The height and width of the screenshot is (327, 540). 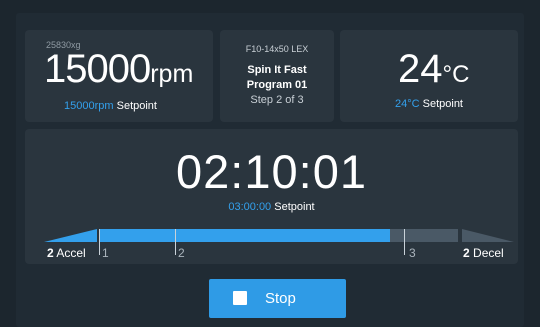 What do you see at coordinates (407, 104) in the screenshot?
I see `temperature-setpoint-value: 24°C` at bounding box center [407, 104].